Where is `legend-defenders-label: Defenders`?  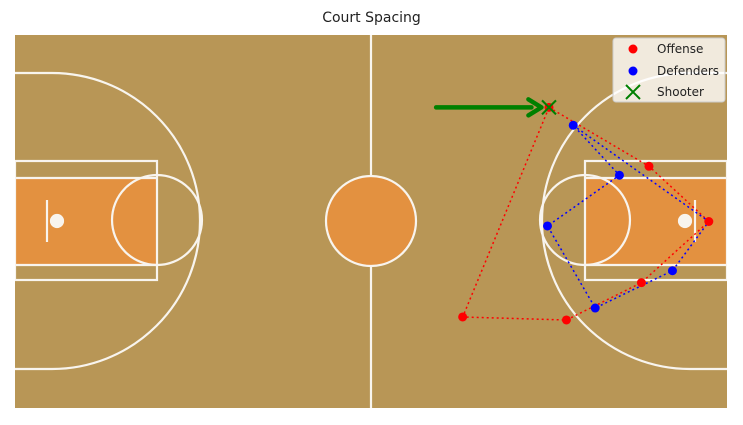 legend-defenders-label: Defenders is located at coordinates (688, 71).